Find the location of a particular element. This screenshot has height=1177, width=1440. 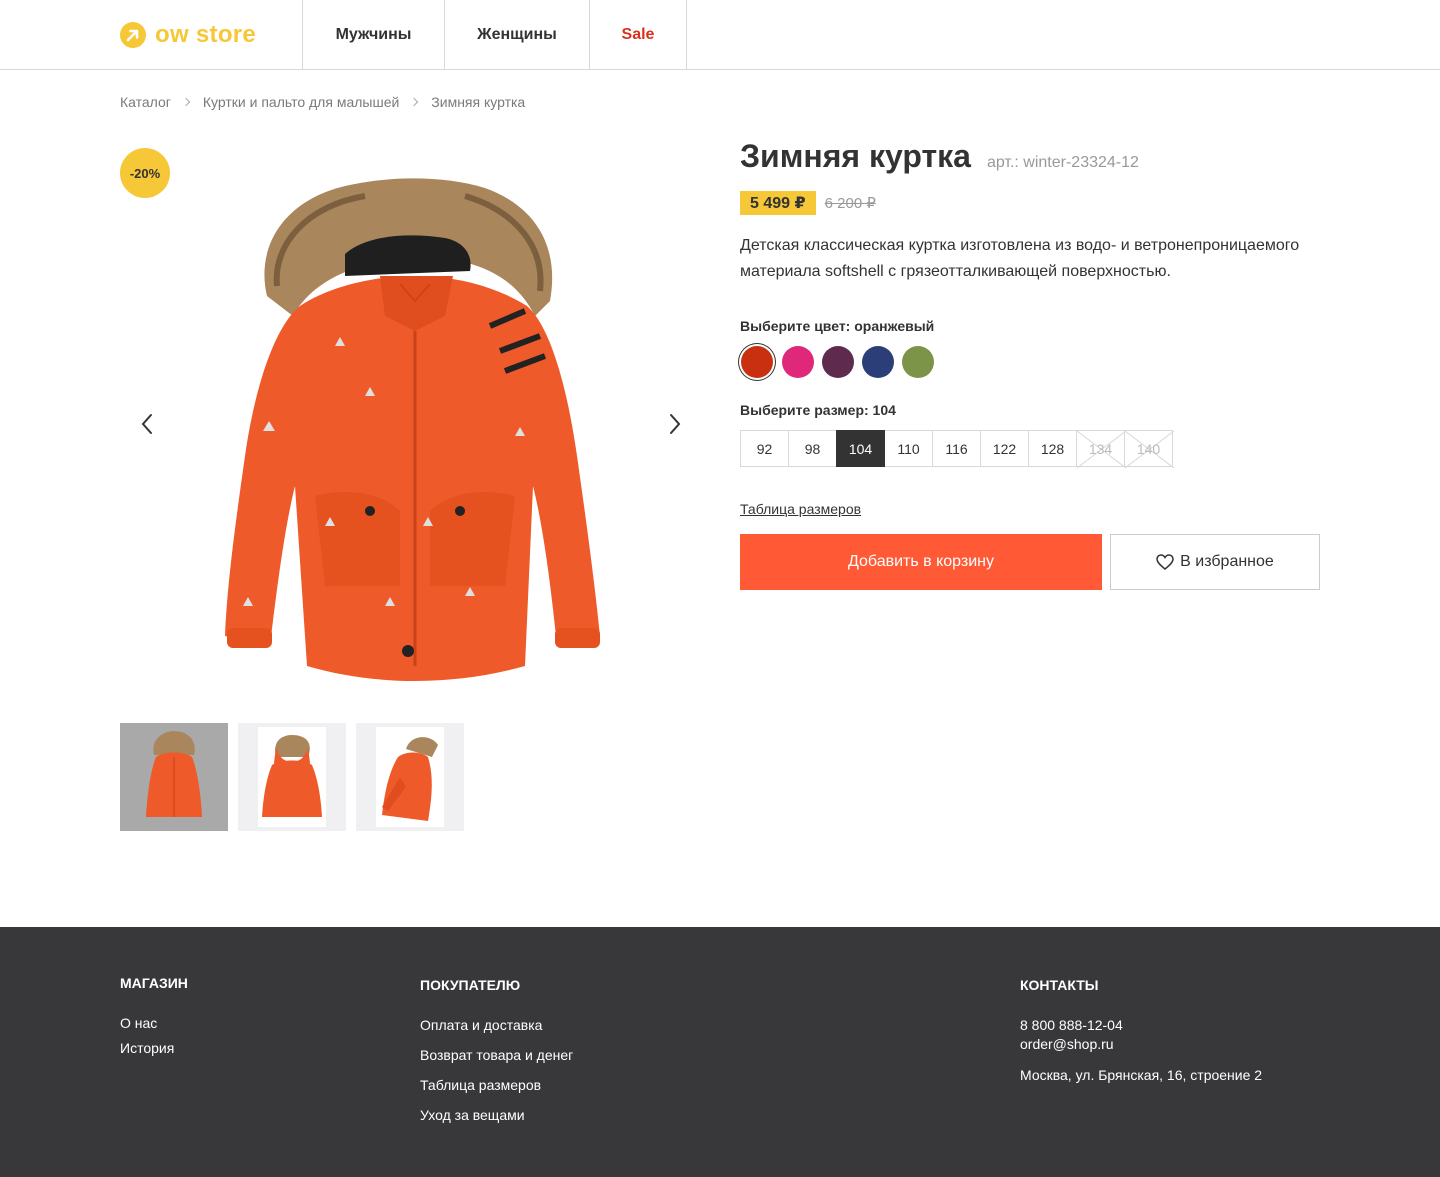

main-nav: Мужчины Женщины Sale is located at coordinates (494, 34).